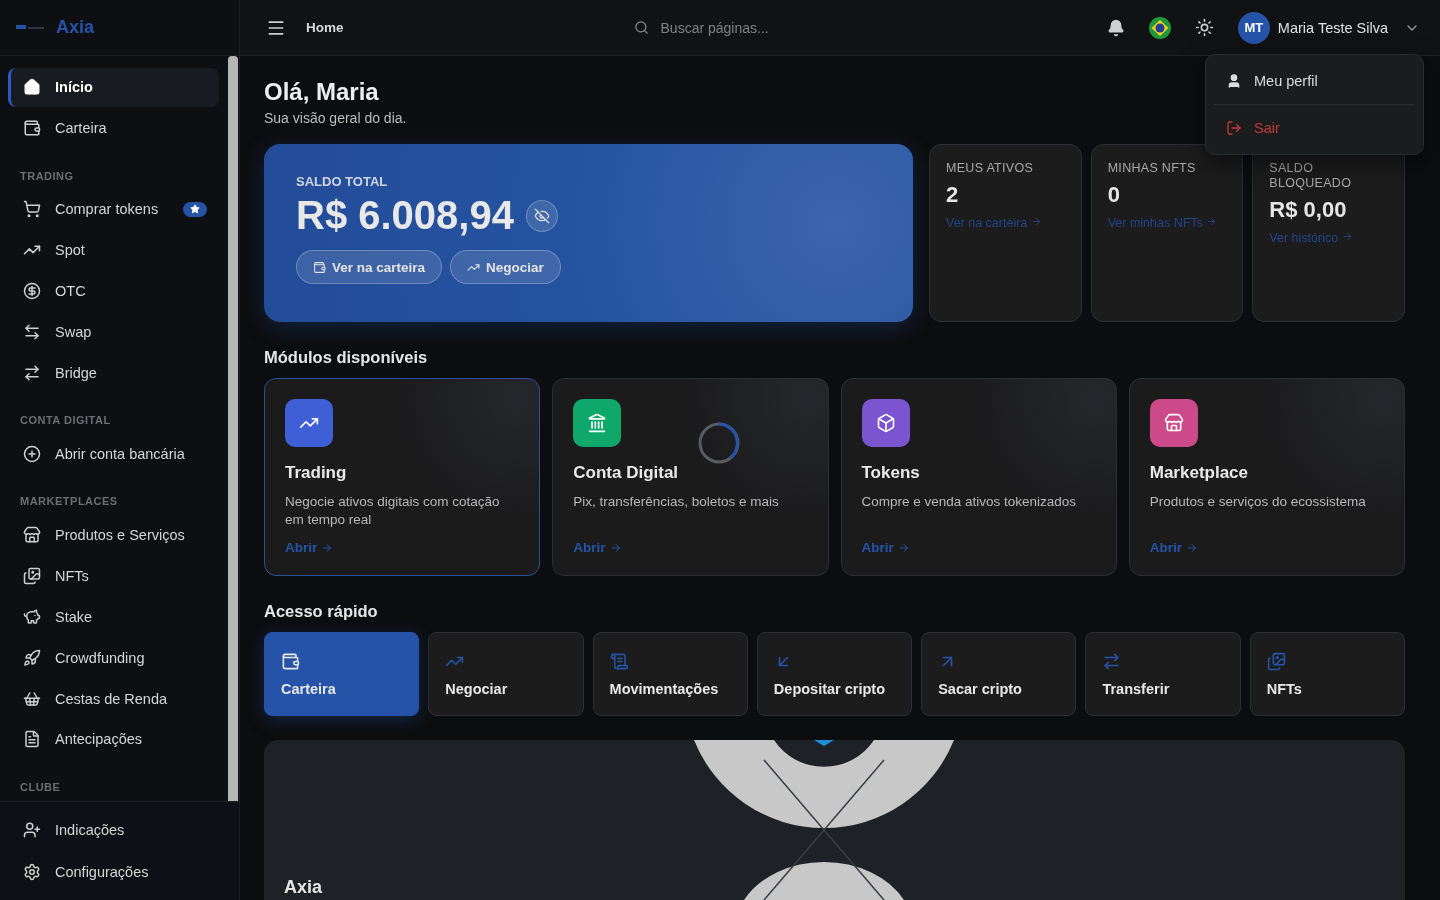 The width and height of the screenshot is (1440, 900). I want to click on quick-access-button: NFTs, so click(1327, 674).